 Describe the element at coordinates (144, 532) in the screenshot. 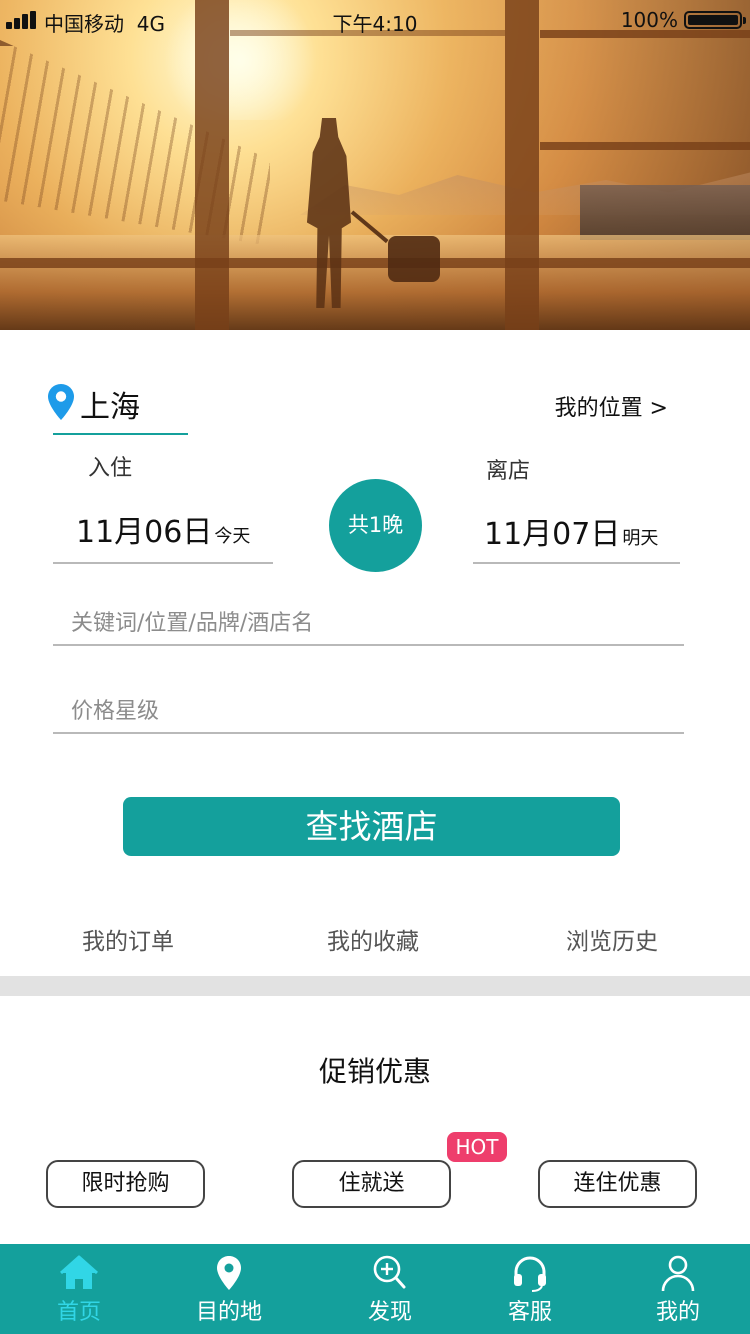

I see `checkin-date: 11月06日` at that location.